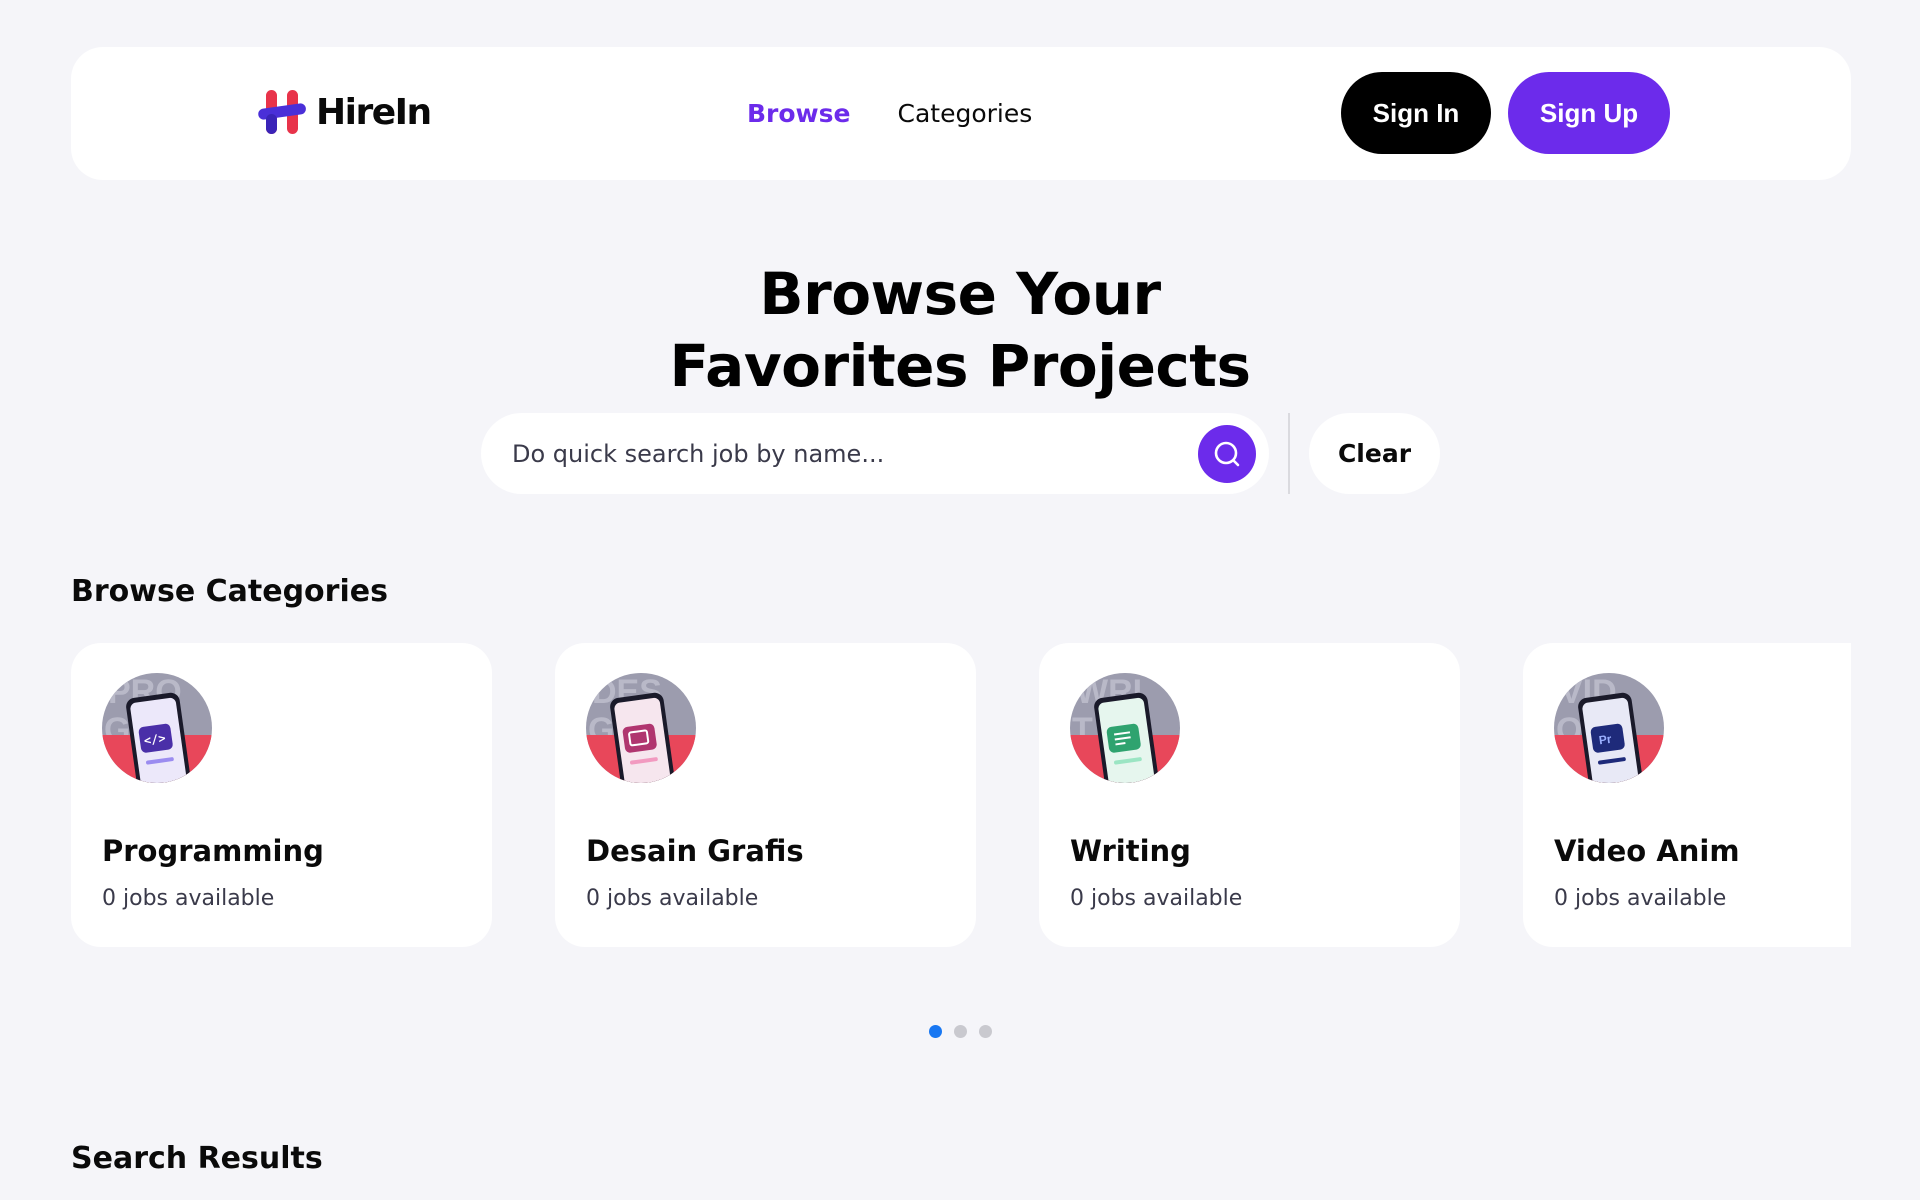 This screenshot has height=1200, width=1920. Describe the element at coordinates (960, 366) in the screenshot. I see `page-title-line-2: Favorites Projects` at that location.